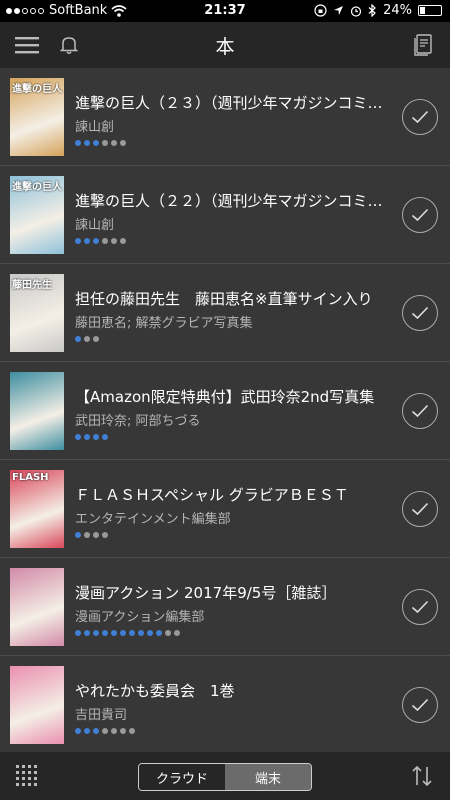 The width and height of the screenshot is (450, 800). Describe the element at coordinates (27, 776) in the screenshot. I see `grid-view-button` at that location.